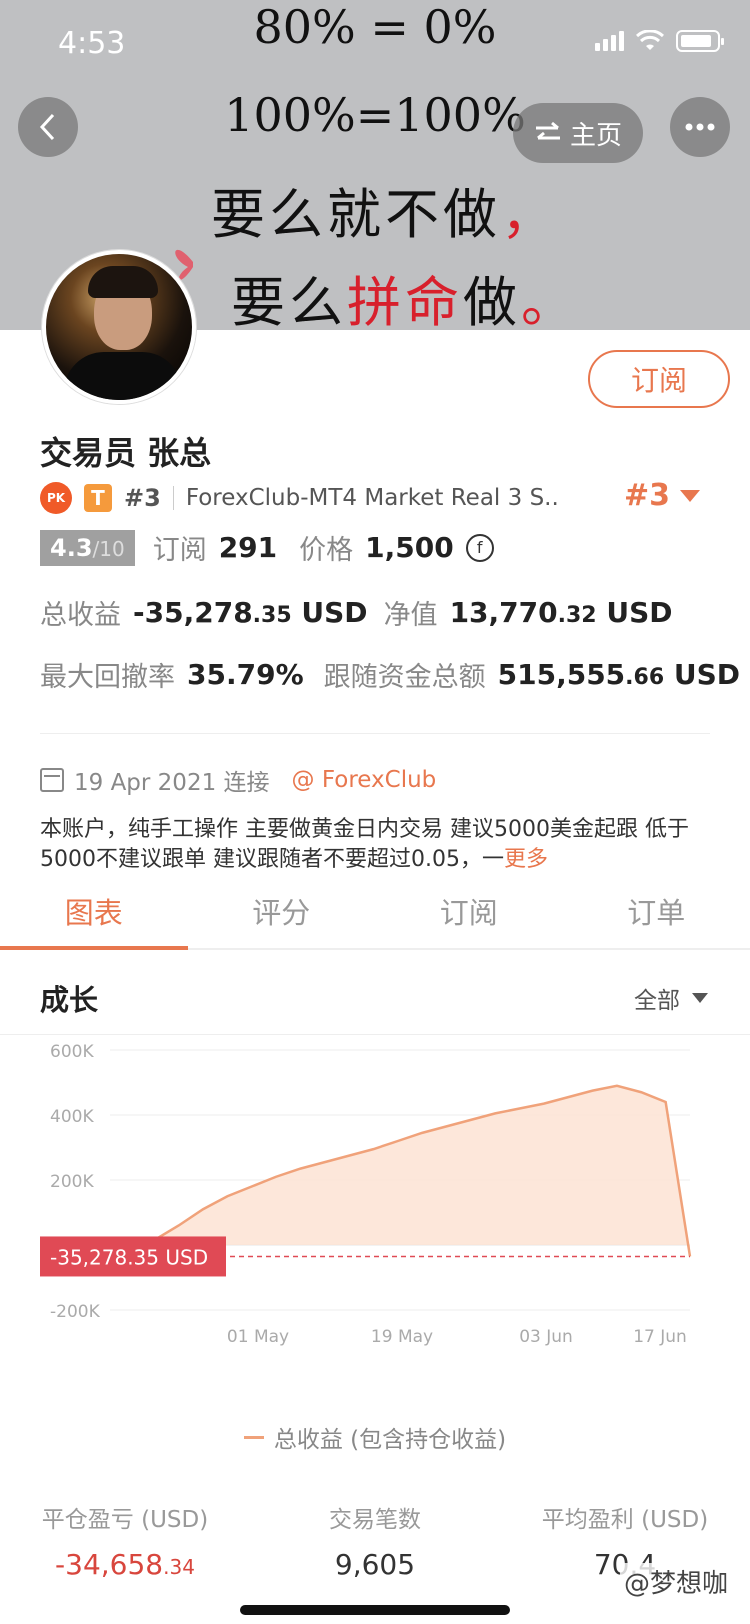 The width and height of the screenshot is (750, 1624). I want to click on rank-big: #3, so click(647, 495).